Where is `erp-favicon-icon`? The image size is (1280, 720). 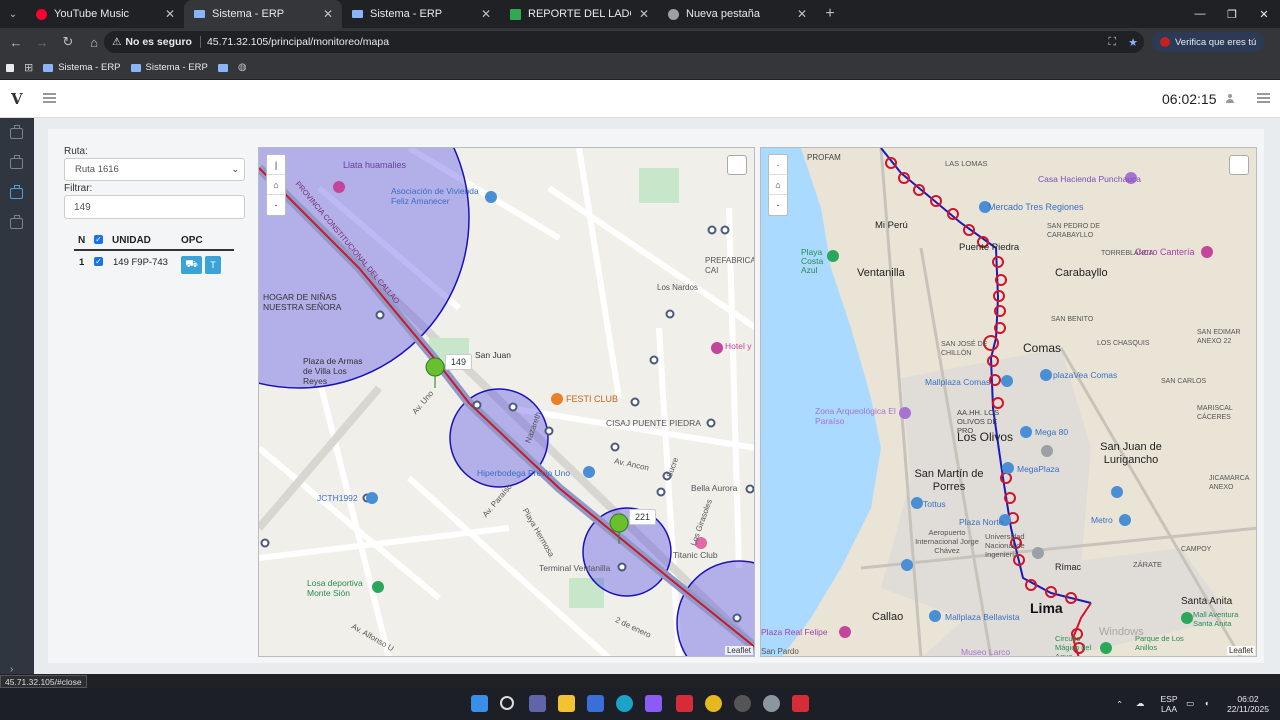
erp-favicon-icon is located at coordinates (48, 67).